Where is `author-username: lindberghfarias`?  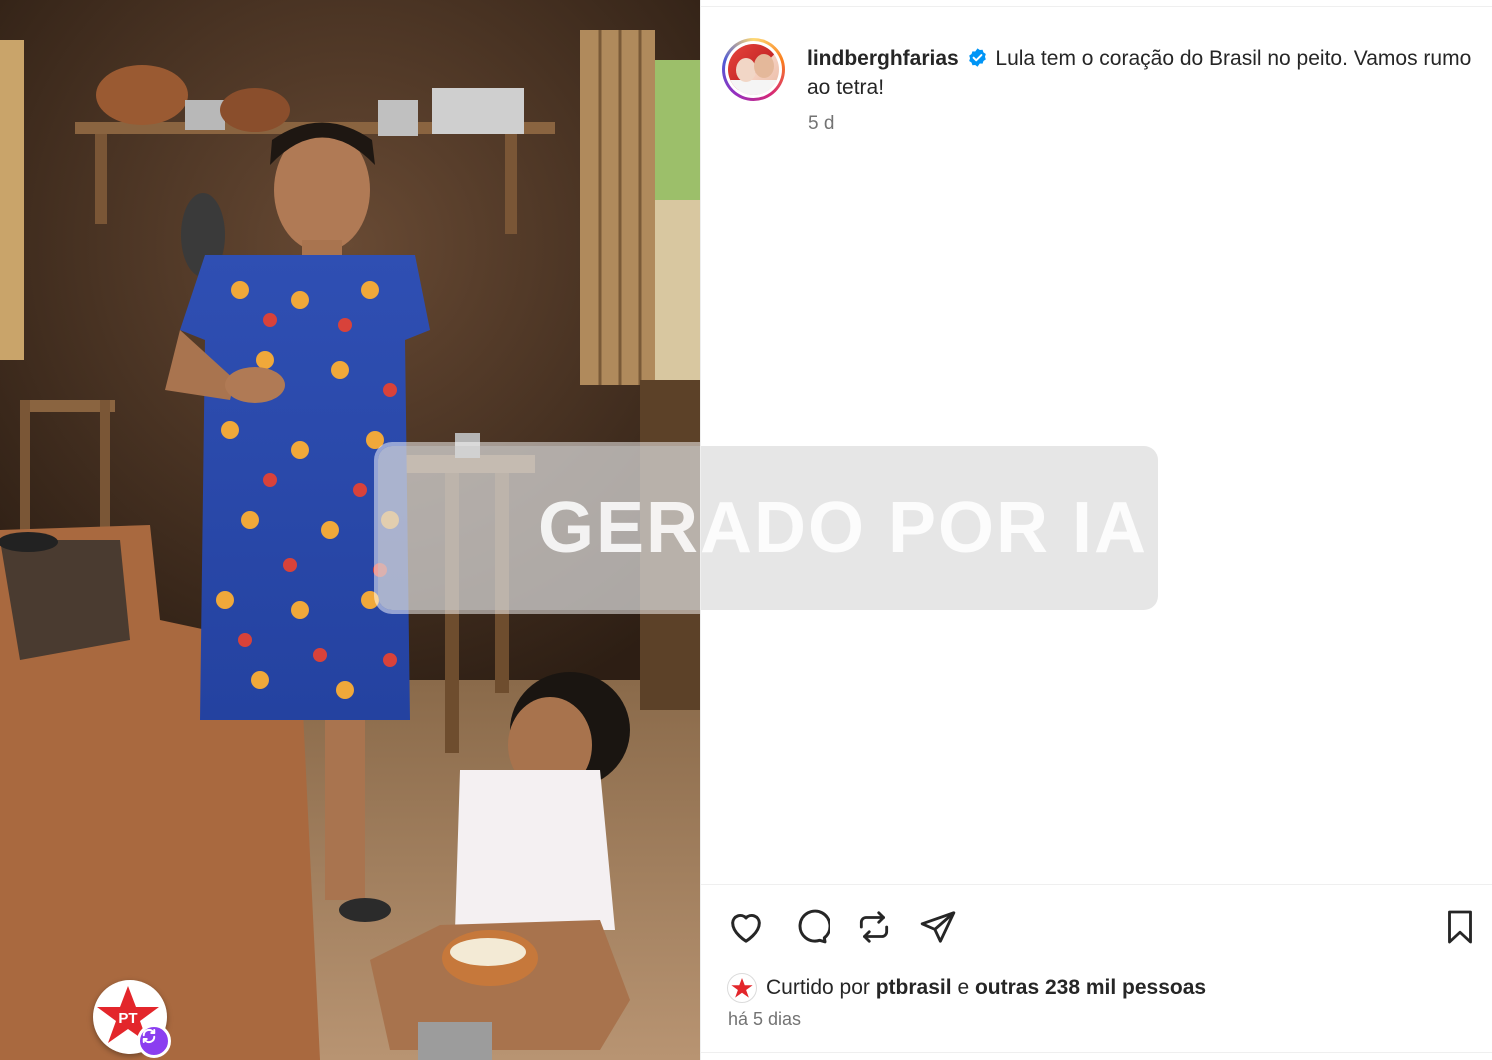 author-username: lindberghfarias is located at coordinates (883, 58).